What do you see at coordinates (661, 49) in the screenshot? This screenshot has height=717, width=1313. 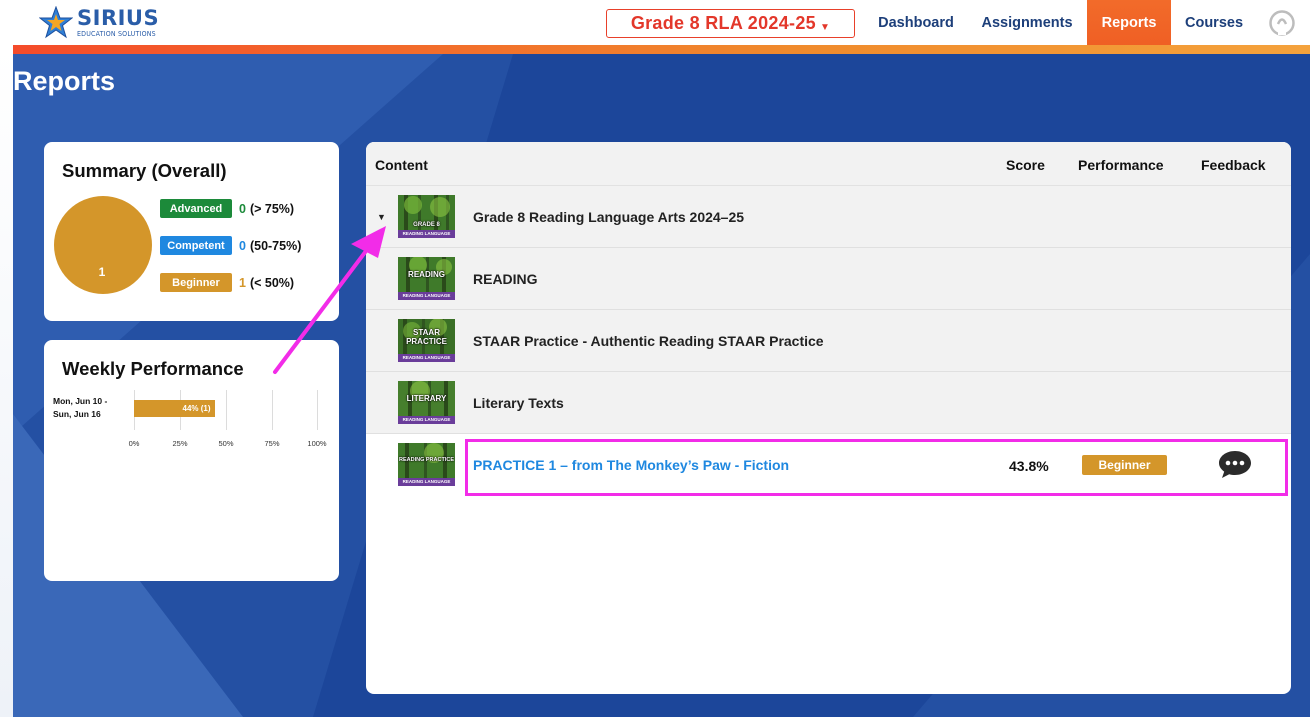 I see `header-accent-stripe` at bounding box center [661, 49].